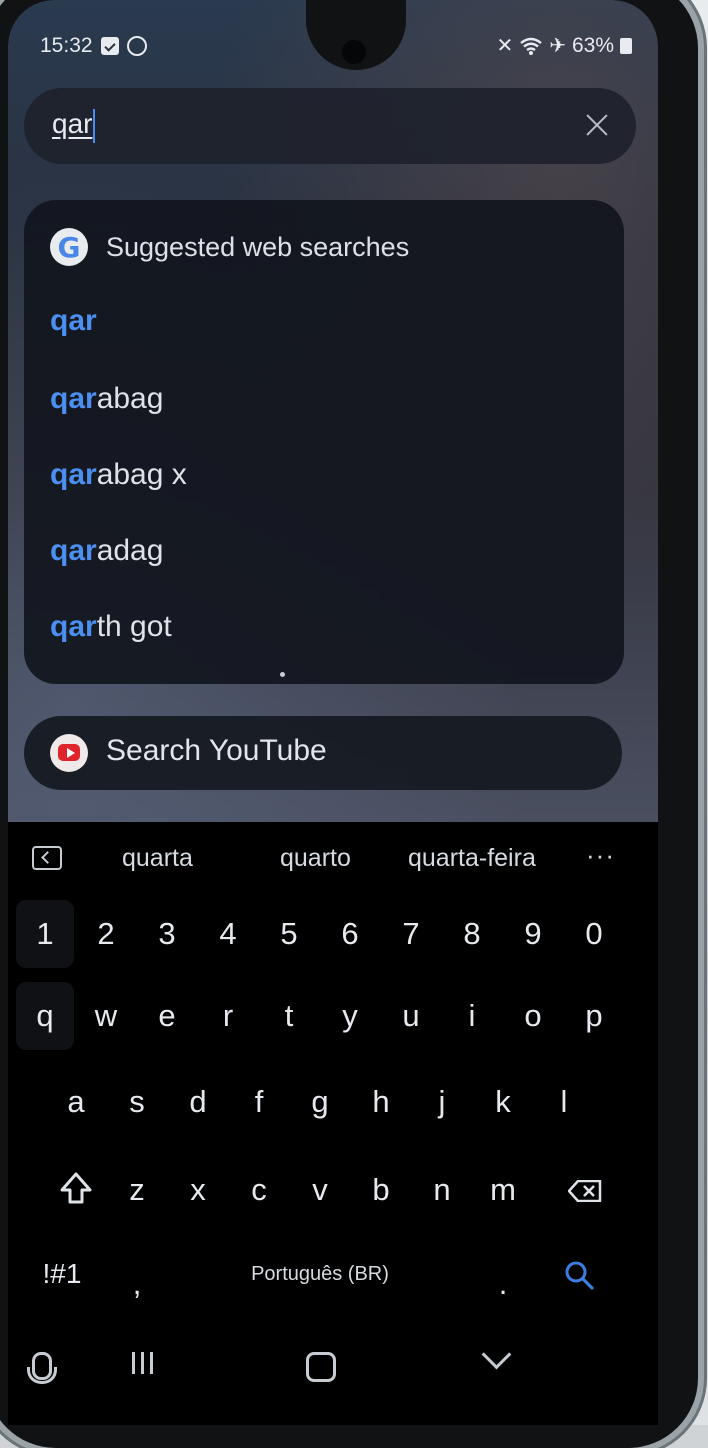 This screenshot has height=1448, width=708. Describe the element at coordinates (259, 1102) in the screenshot. I see `key: f` at that location.